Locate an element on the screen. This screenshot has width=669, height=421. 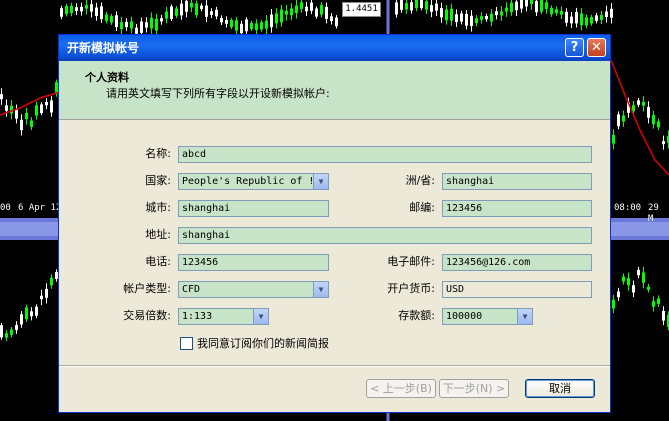
account-type-label: 帐户类型: is located at coordinates (147, 288).